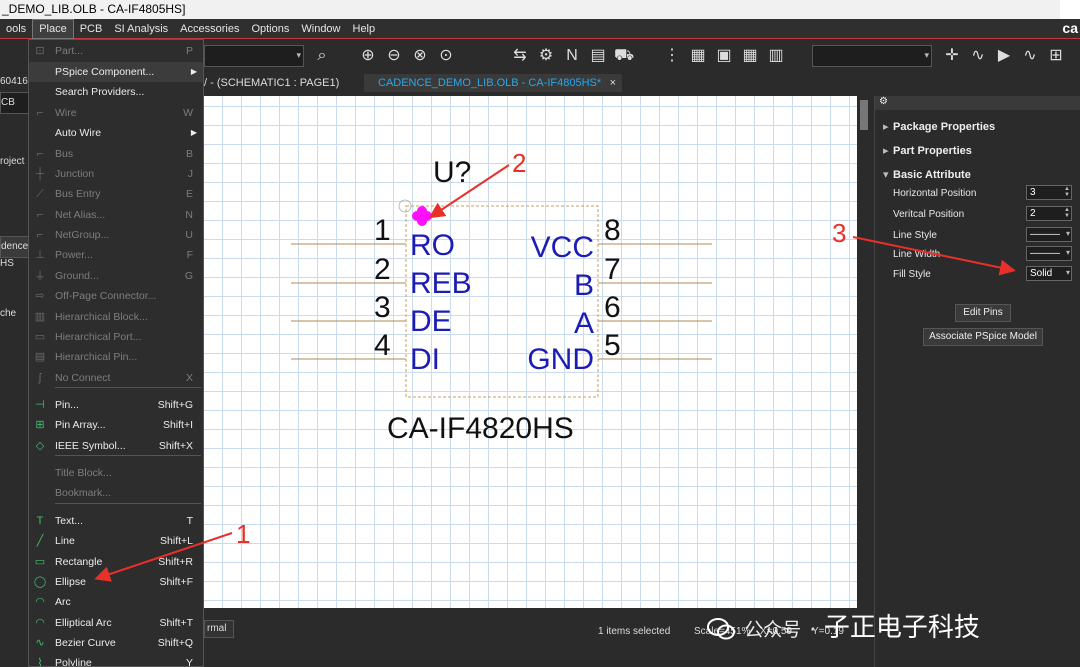  What do you see at coordinates (116, 235) in the screenshot?
I see `place-menu-item-netgroup: ⌐ NetGroup... U` at bounding box center [116, 235].